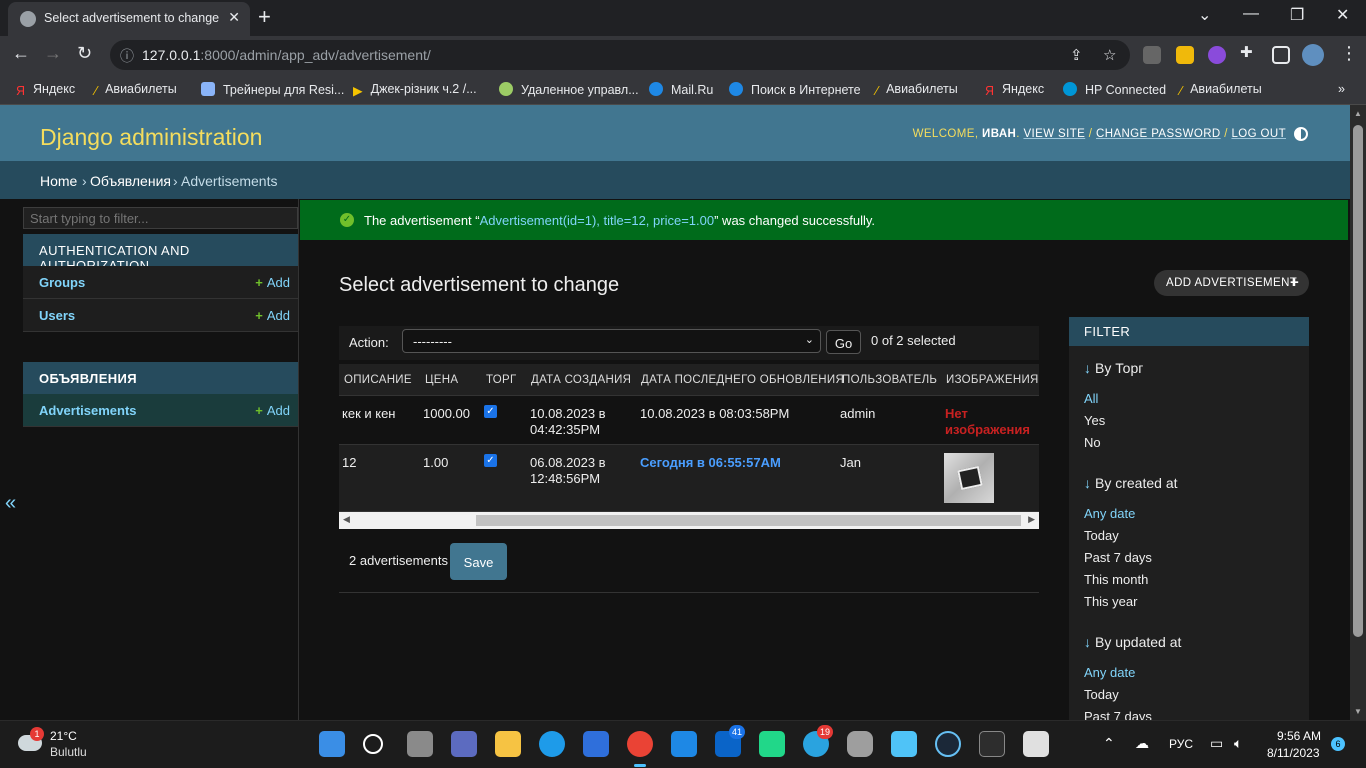 The height and width of the screenshot is (768, 1366). I want to click on column-header: ПОЛЬЗОВАТЕЛЬ, so click(889, 380).